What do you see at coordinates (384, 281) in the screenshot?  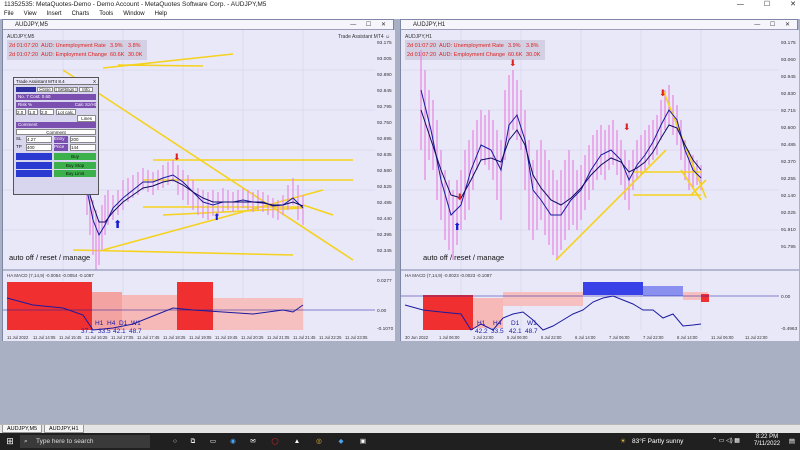 I see `svg-text: 0.0277` at bounding box center [384, 281].